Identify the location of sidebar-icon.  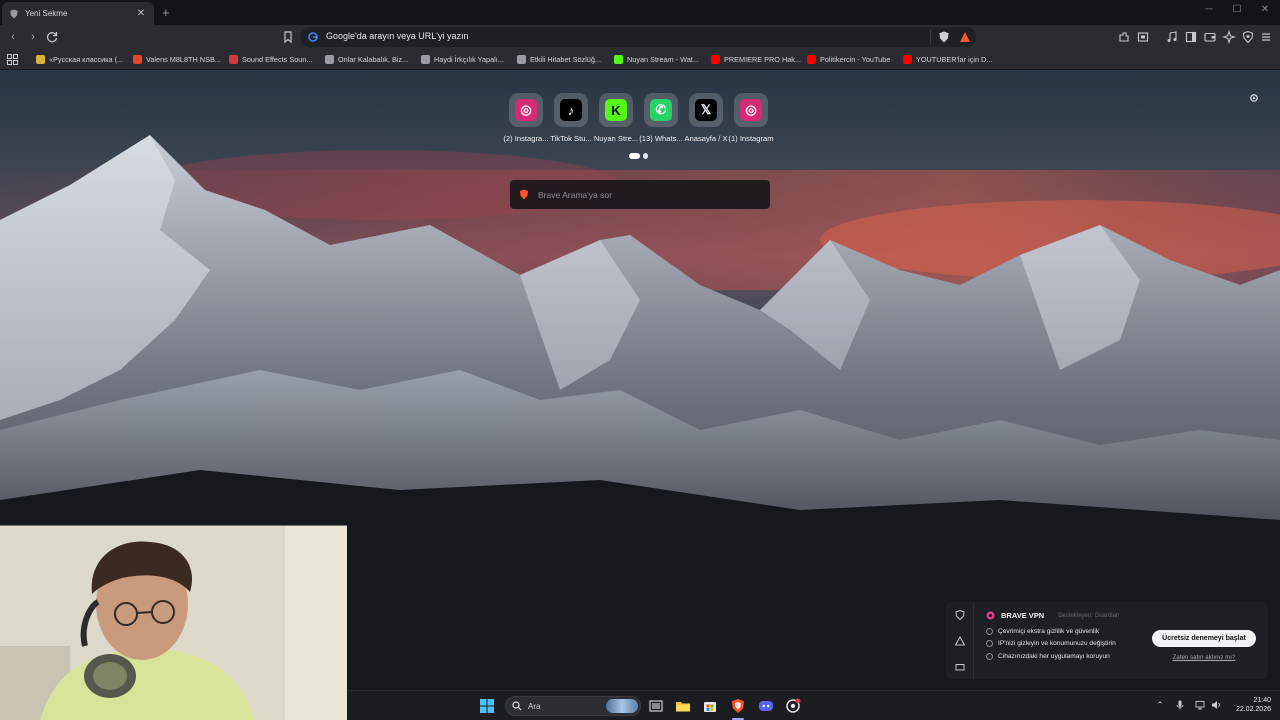
(1191, 37).